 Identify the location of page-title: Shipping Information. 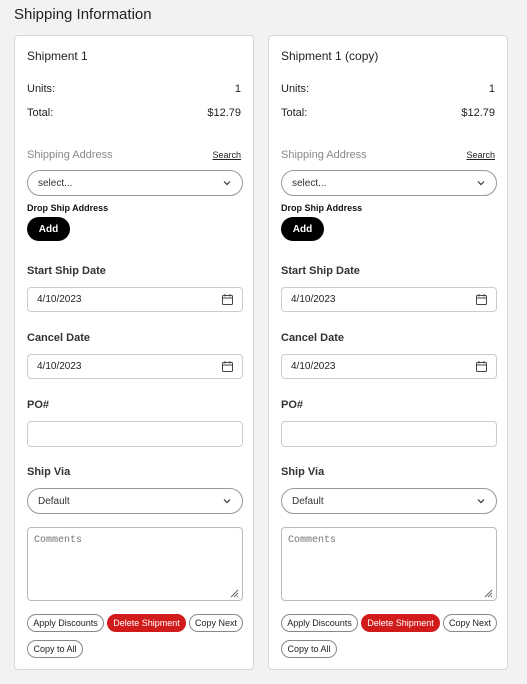
(83, 14).